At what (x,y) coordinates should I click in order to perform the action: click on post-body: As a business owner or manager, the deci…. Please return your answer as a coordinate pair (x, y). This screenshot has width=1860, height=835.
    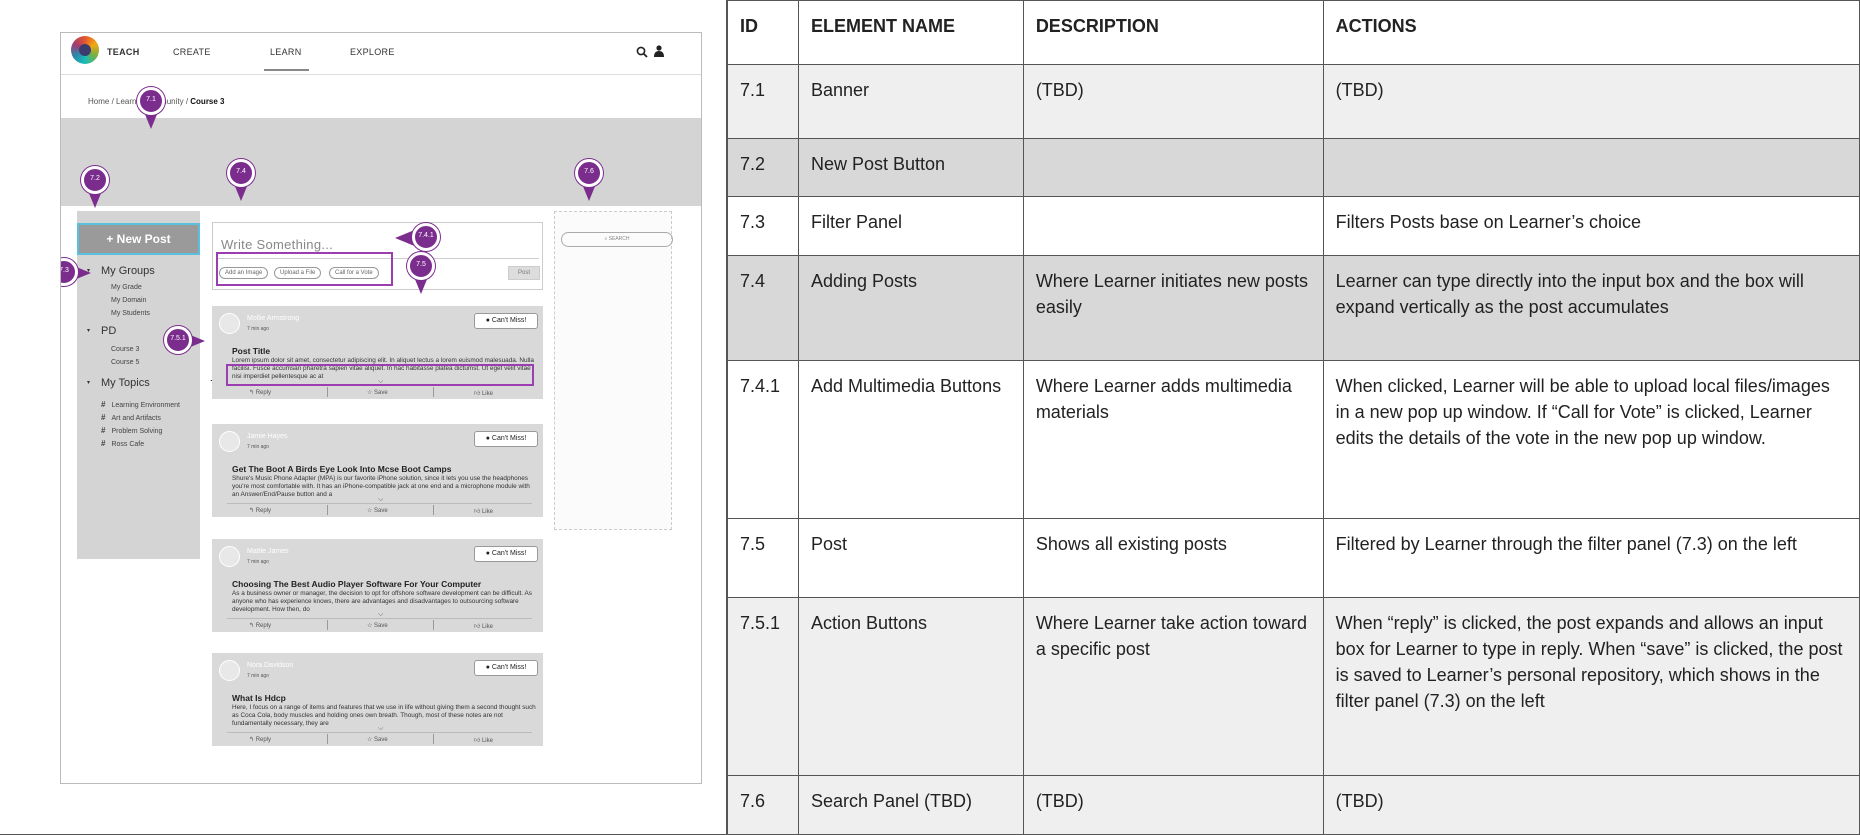
    Looking at the image, I should click on (382, 602).